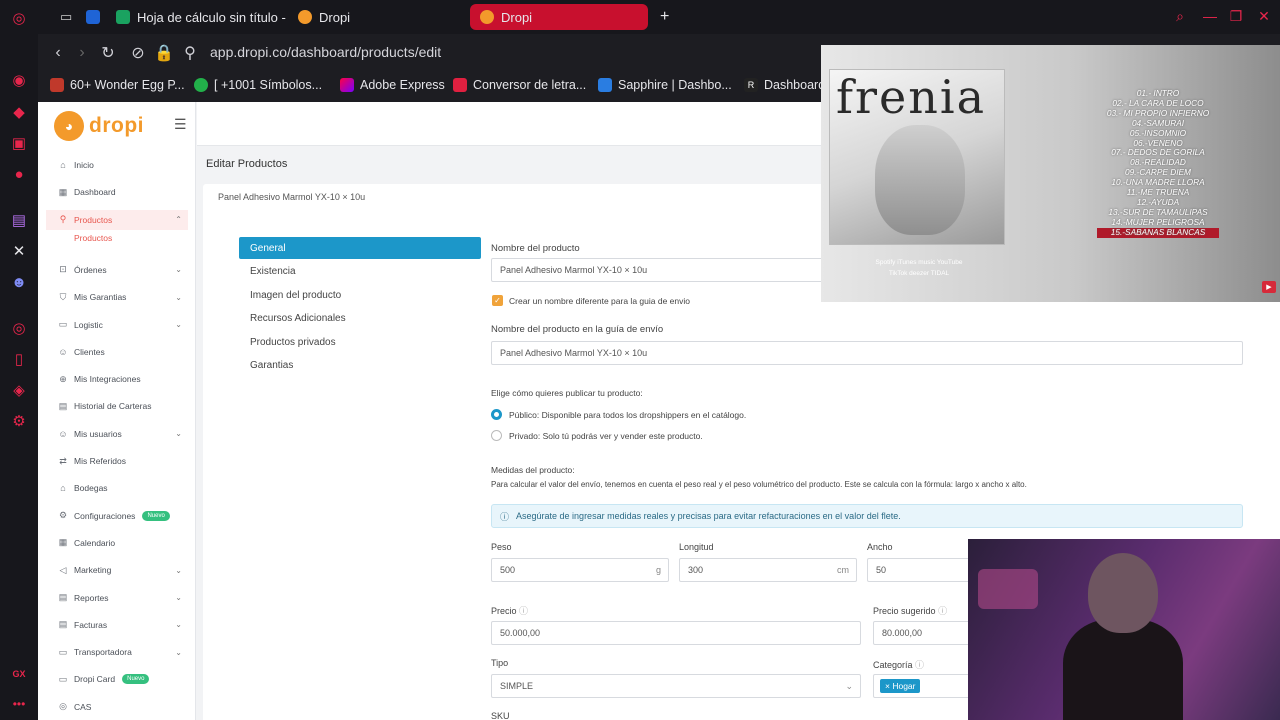  Describe the element at coordinates (559, 17) in the screenshot. I see `tab-dropi-active: Dropi` at that location.